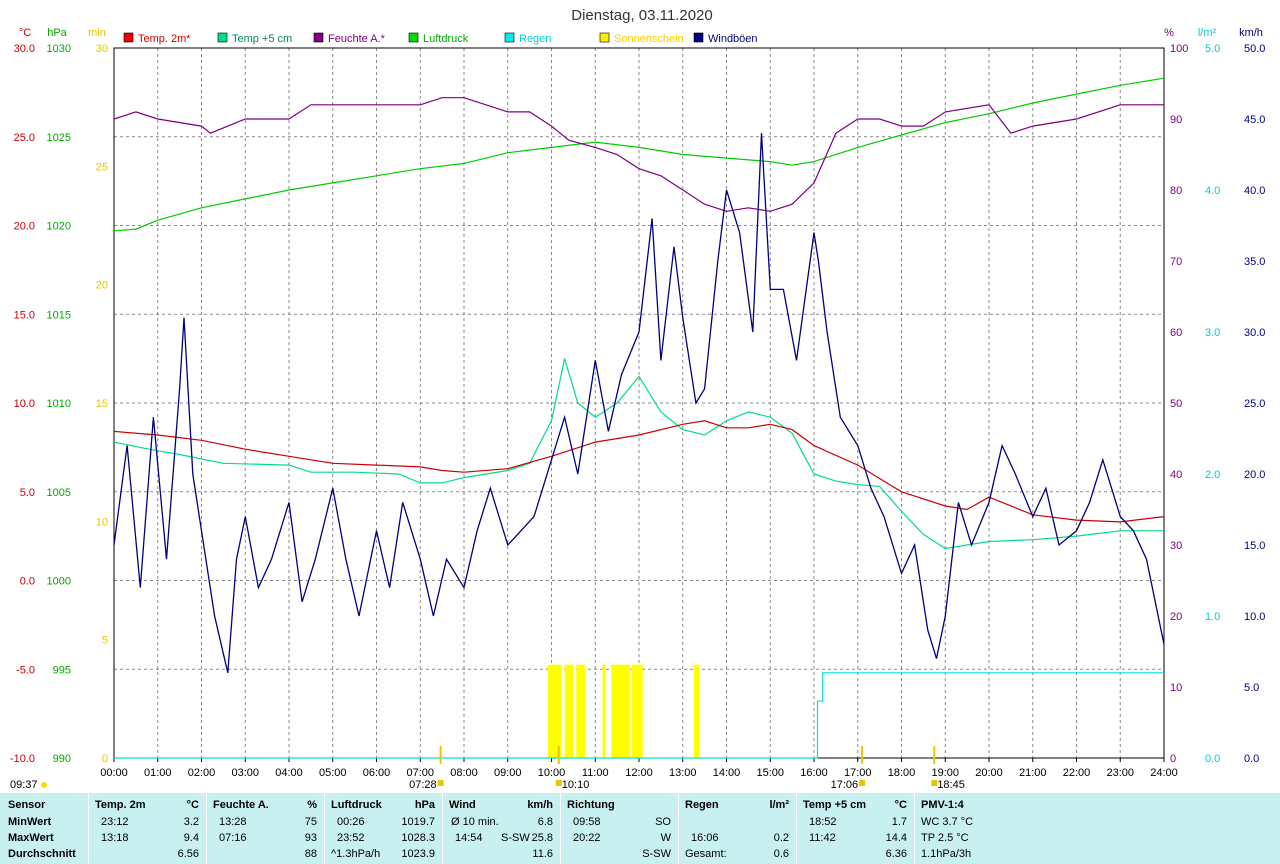  Describe the element at coordinates (858, 773) in the screenshot. I see `x-tick-label: 17:00` at that location.